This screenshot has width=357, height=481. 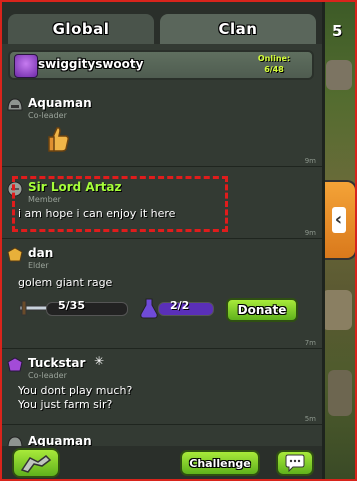 What do you see at coordinates (97, 213) in the screenshot?
I see `message-text: i am hope i can enjoy it here` at bounding box center [97, 213].